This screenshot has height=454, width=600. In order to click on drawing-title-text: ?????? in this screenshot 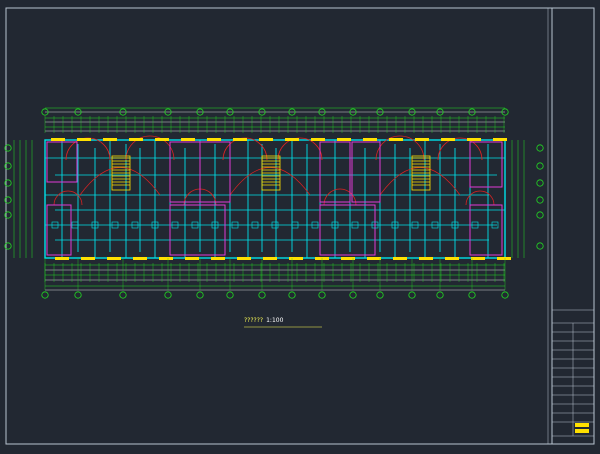, I will do `click(254, 320)`.